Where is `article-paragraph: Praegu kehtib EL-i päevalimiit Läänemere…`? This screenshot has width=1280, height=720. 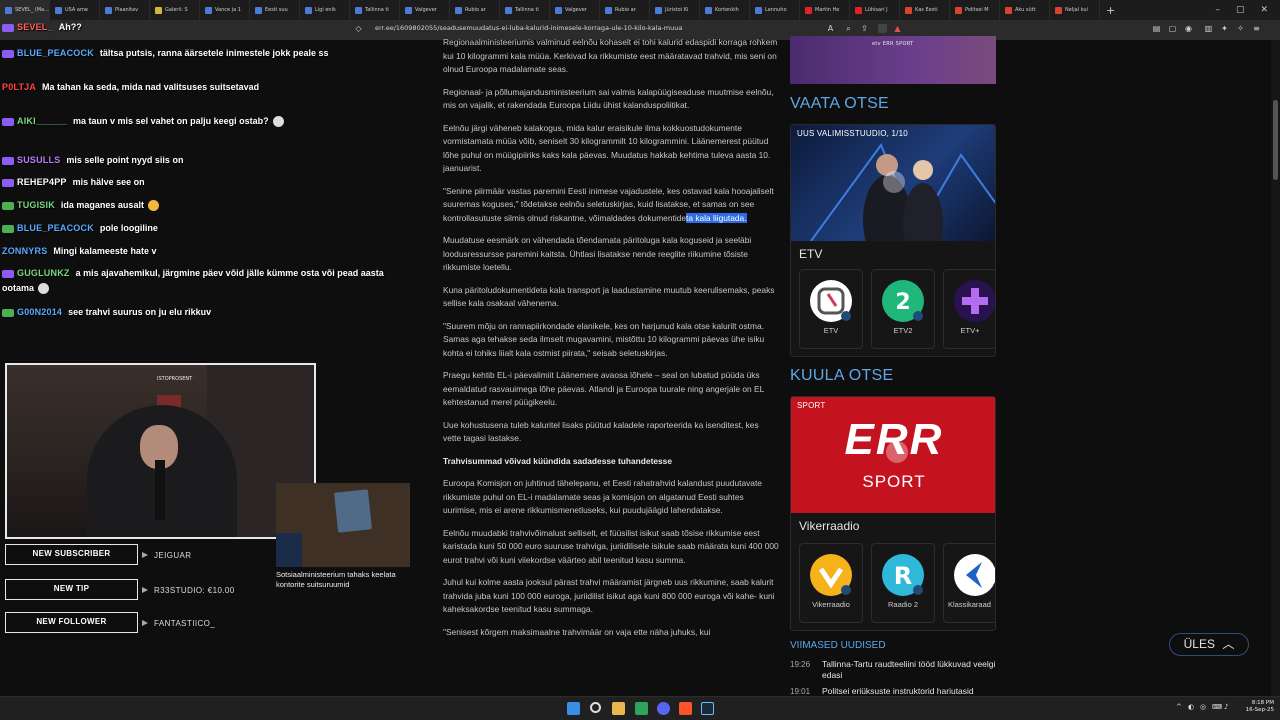
article-paragraph: Praegu kehtib EL-i päevalimiit Läänemere… is located at coordinates (603, 388).